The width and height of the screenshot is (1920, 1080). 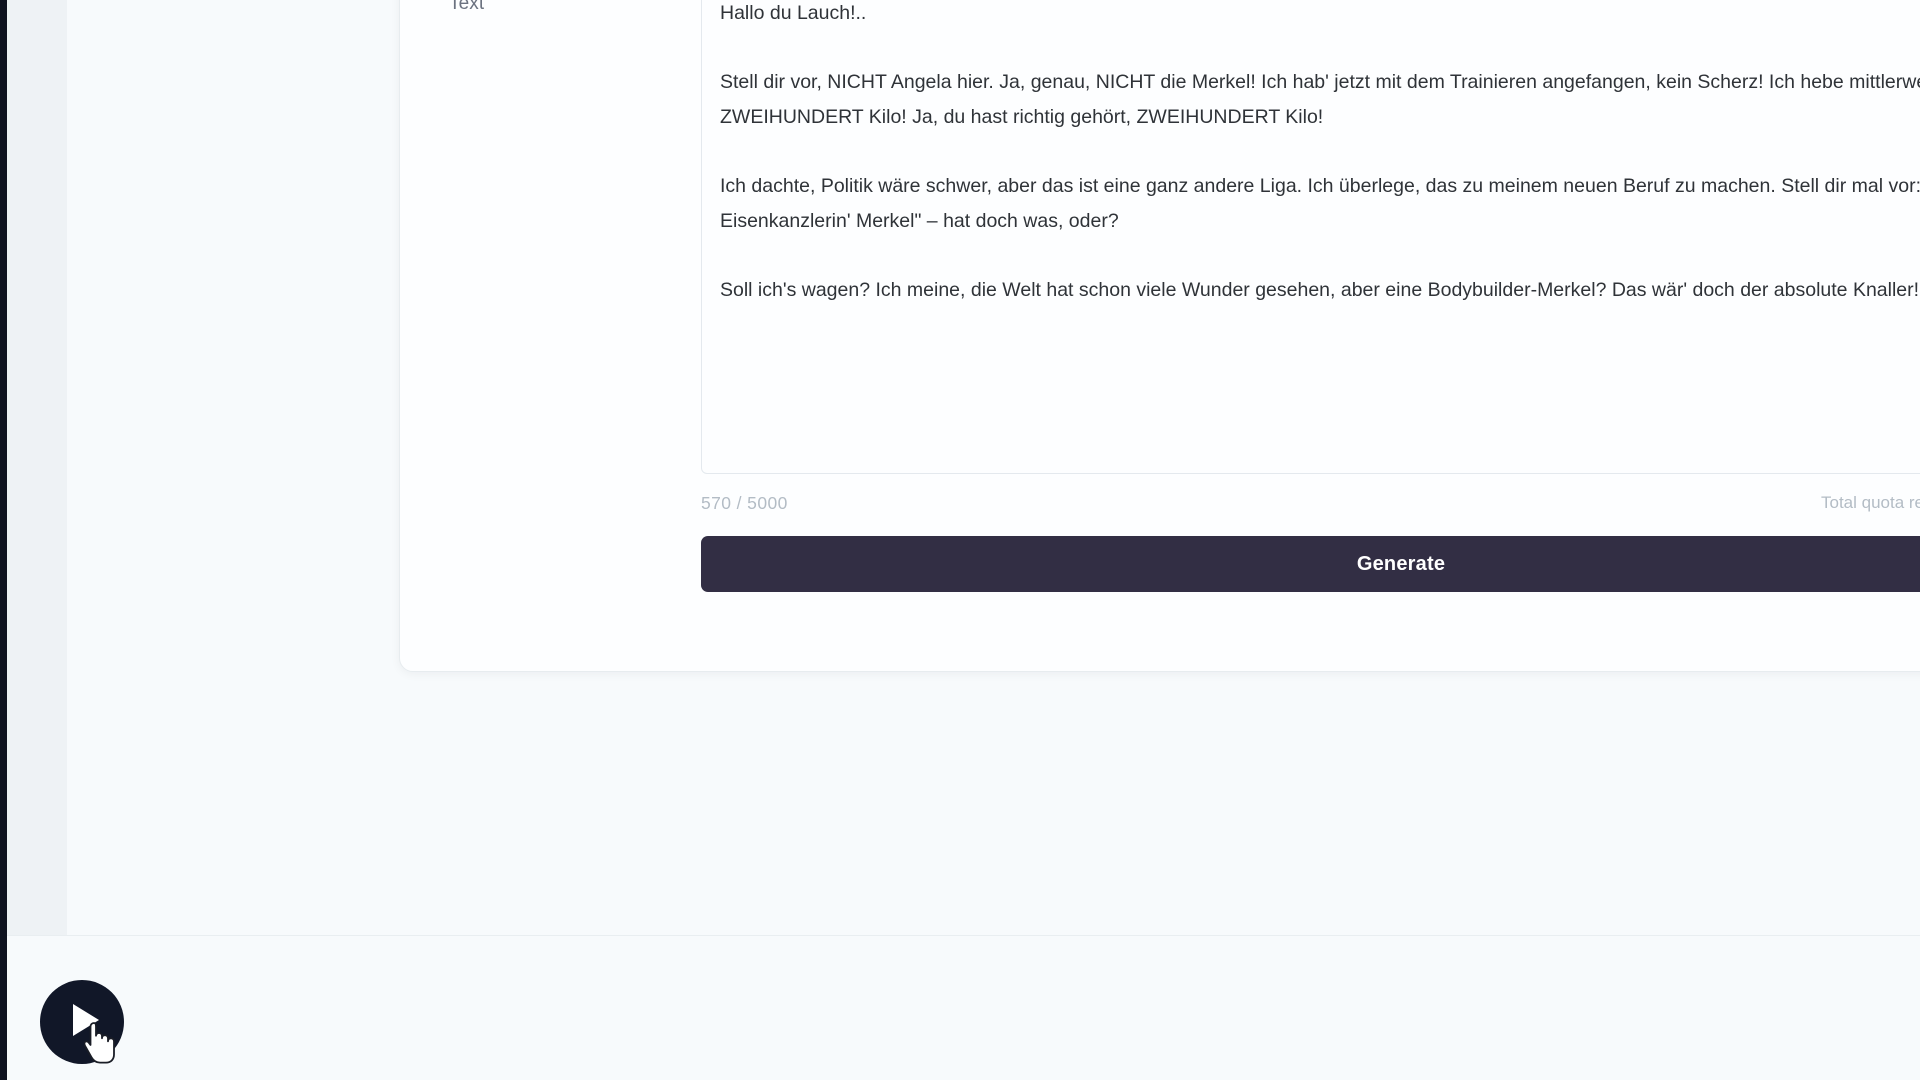 What do you see at coordinates (1310, 564) in the screenshot?
I see `generate-button: Generate` at bounding box center [1310, 564].